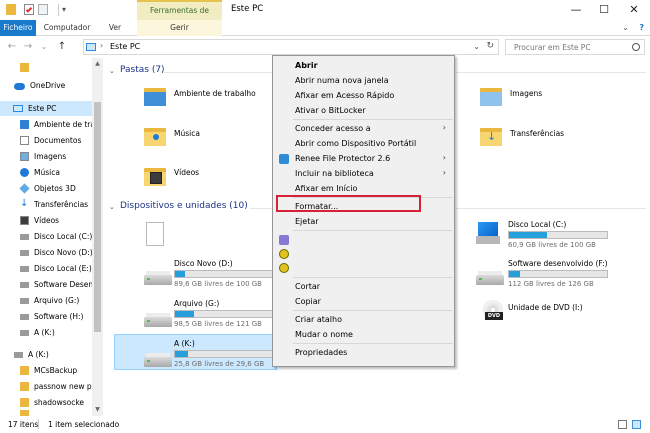  I want to click on app-extension-purple-icon, so click(284, 240).